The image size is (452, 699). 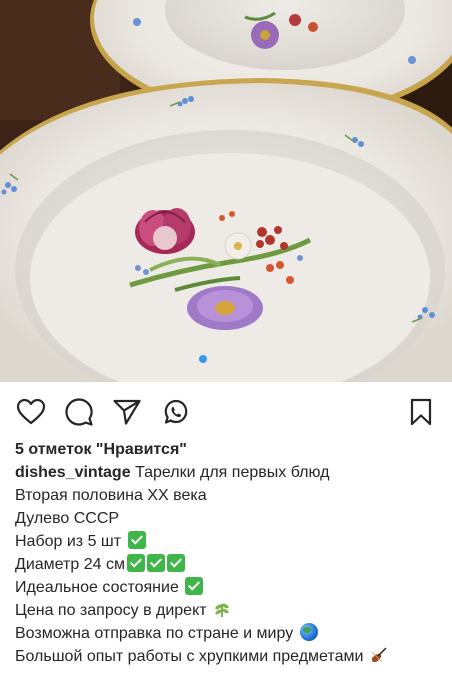 I want to click on carousel-indicator, so click(x=203, y=359).